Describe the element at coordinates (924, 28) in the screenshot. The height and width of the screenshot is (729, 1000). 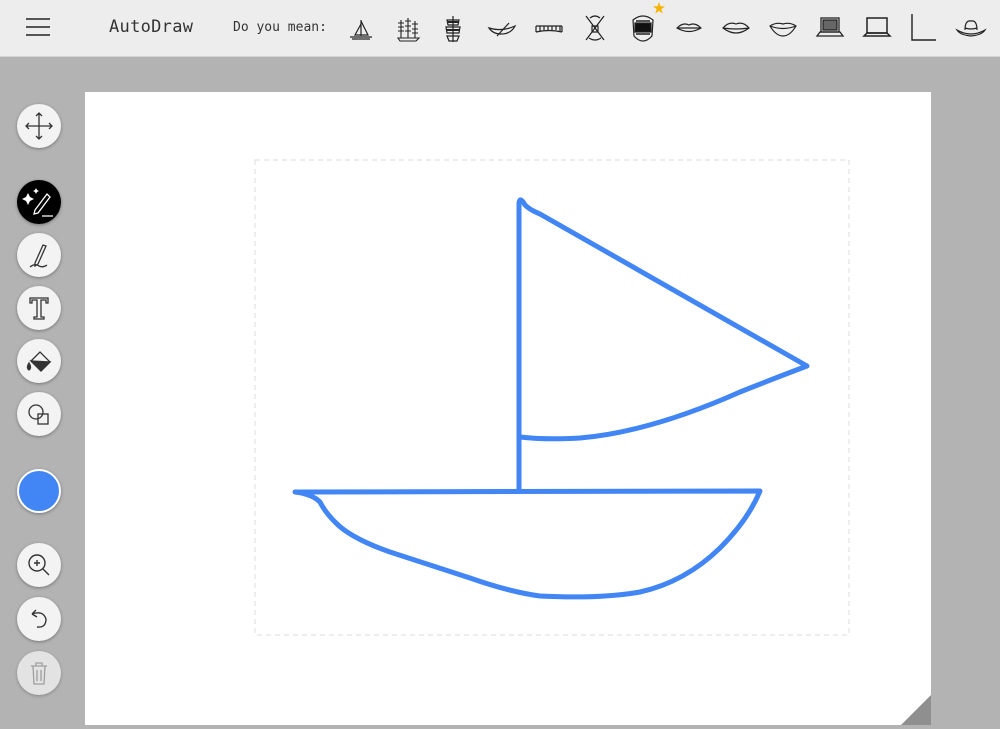
I see `corner-line-icon` at that location.